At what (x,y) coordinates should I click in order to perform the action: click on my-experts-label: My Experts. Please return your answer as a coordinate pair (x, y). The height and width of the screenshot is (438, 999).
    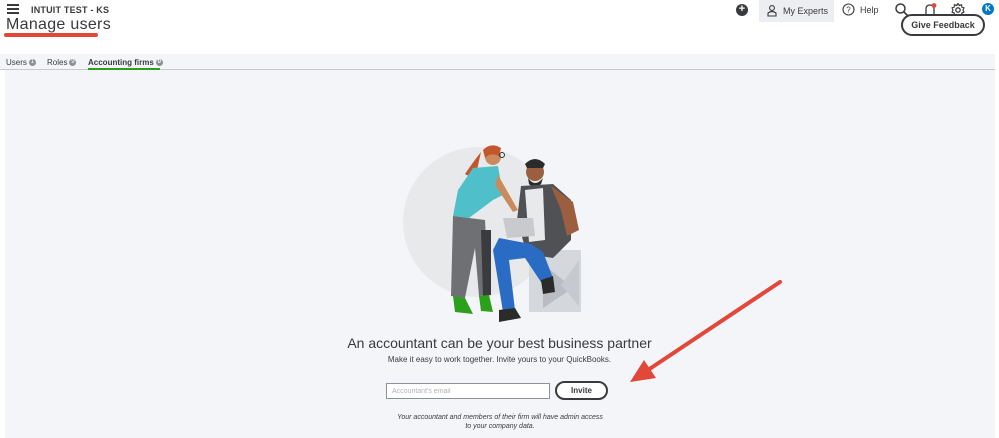
    Looking at the image, I should click on (806, 11).